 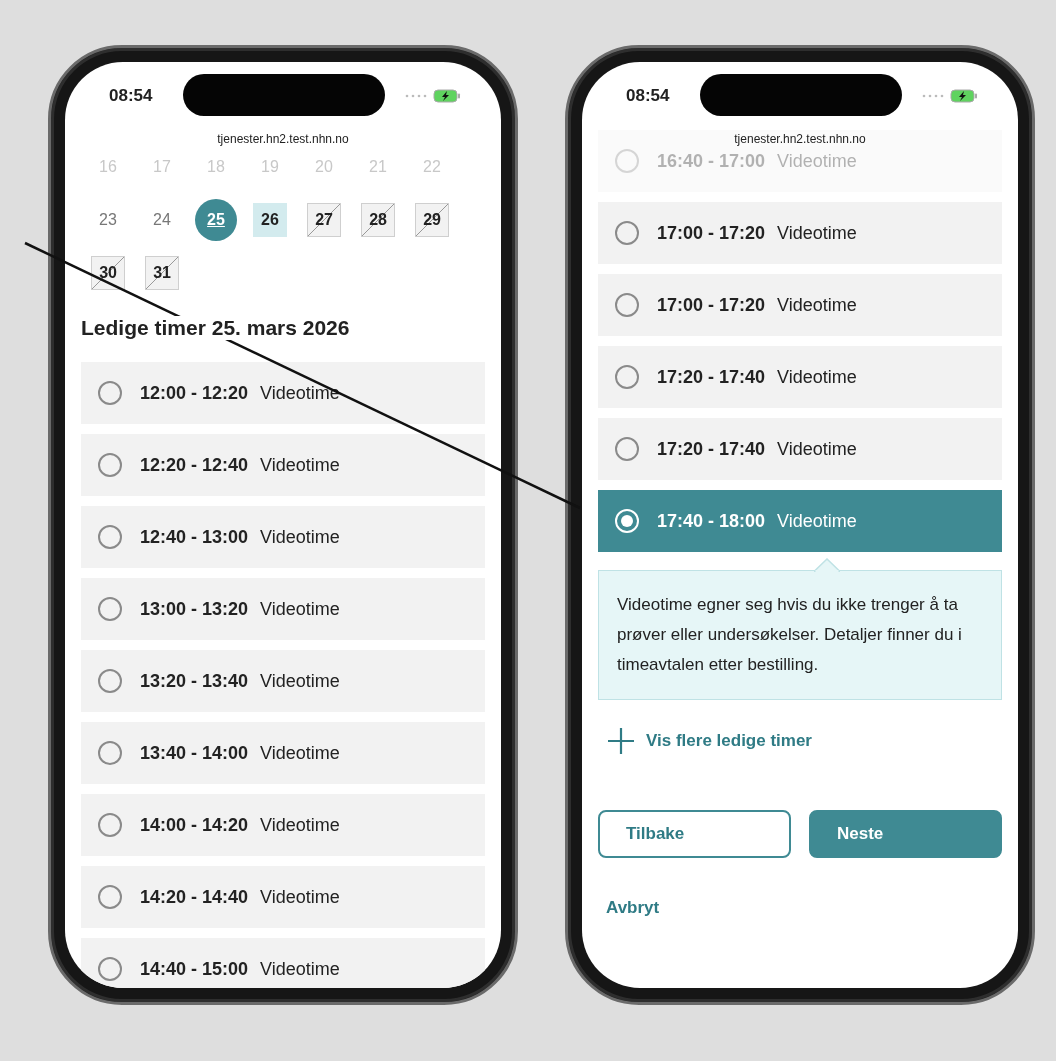 What do you see at coordinates (162, 220) in the screenshot?
I see `calendar-day: 24` at bounding box center [162, 220].